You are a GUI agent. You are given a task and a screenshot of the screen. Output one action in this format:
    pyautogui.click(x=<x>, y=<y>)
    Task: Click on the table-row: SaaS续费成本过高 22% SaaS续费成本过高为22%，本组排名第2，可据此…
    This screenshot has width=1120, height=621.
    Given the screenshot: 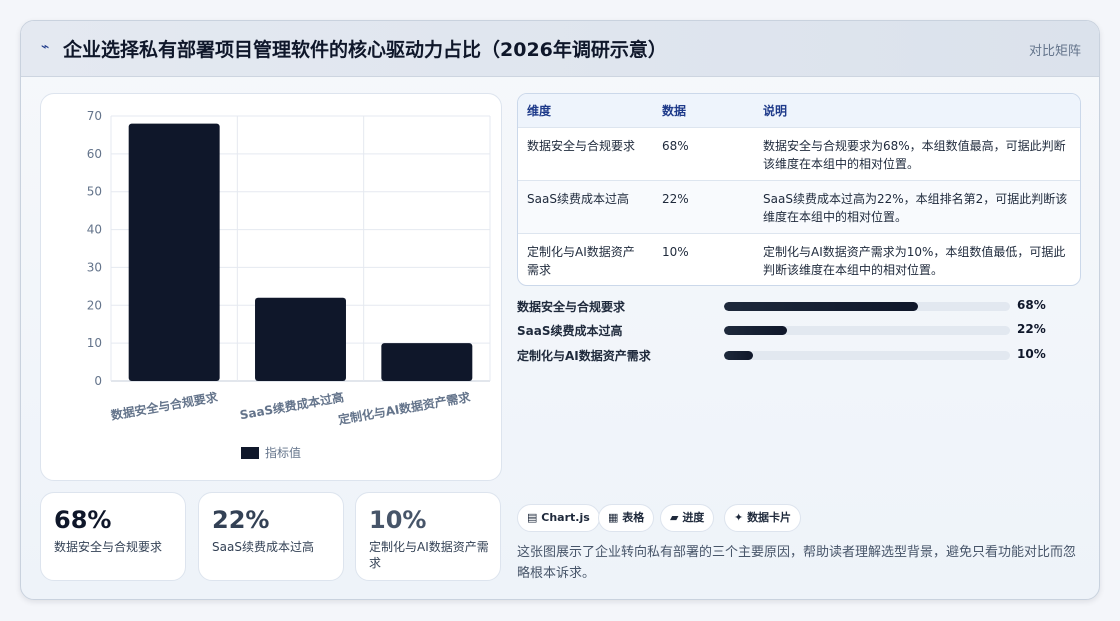 What is the action you would take?
    pyautogui.click(x=799, y=206)
    